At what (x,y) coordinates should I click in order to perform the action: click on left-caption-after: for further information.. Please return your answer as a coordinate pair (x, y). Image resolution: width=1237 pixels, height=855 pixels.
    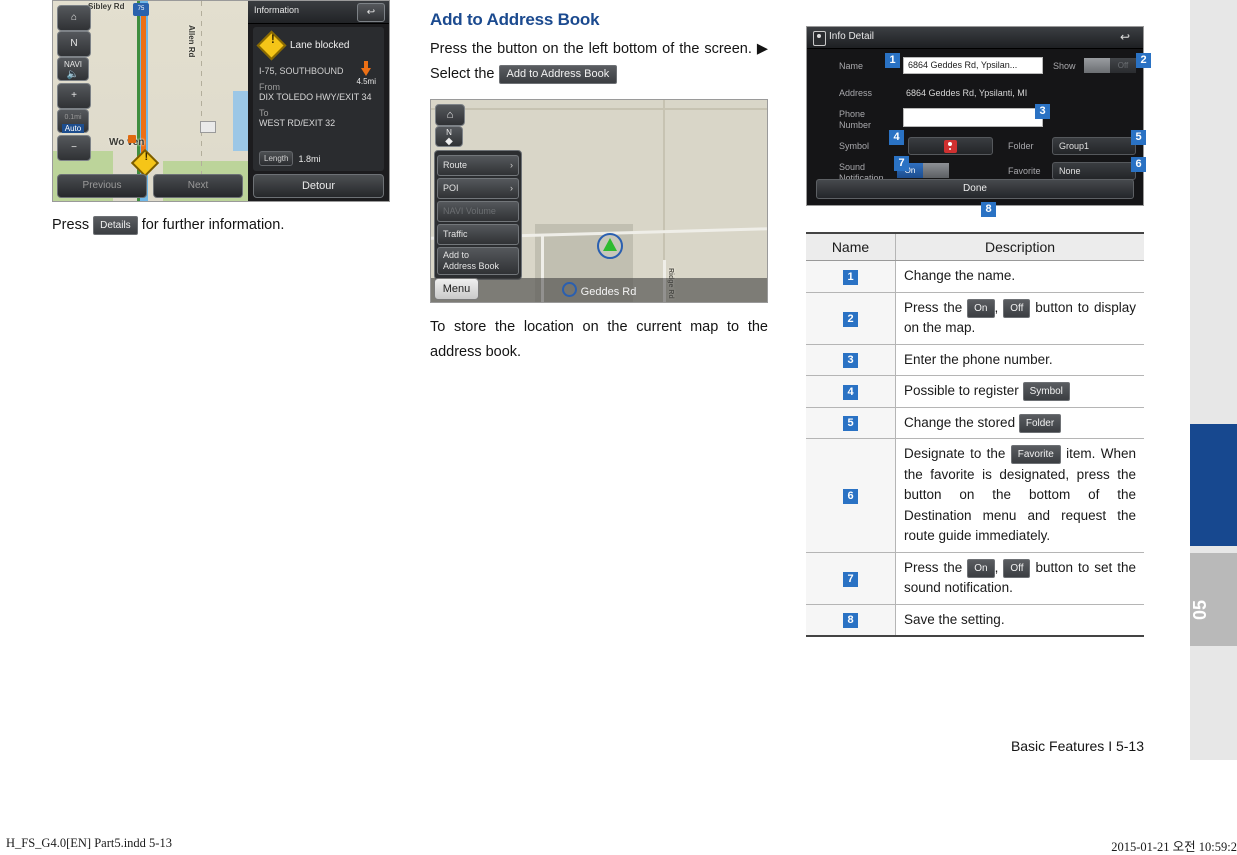
    Looking at the image, I should click on (211, 225).